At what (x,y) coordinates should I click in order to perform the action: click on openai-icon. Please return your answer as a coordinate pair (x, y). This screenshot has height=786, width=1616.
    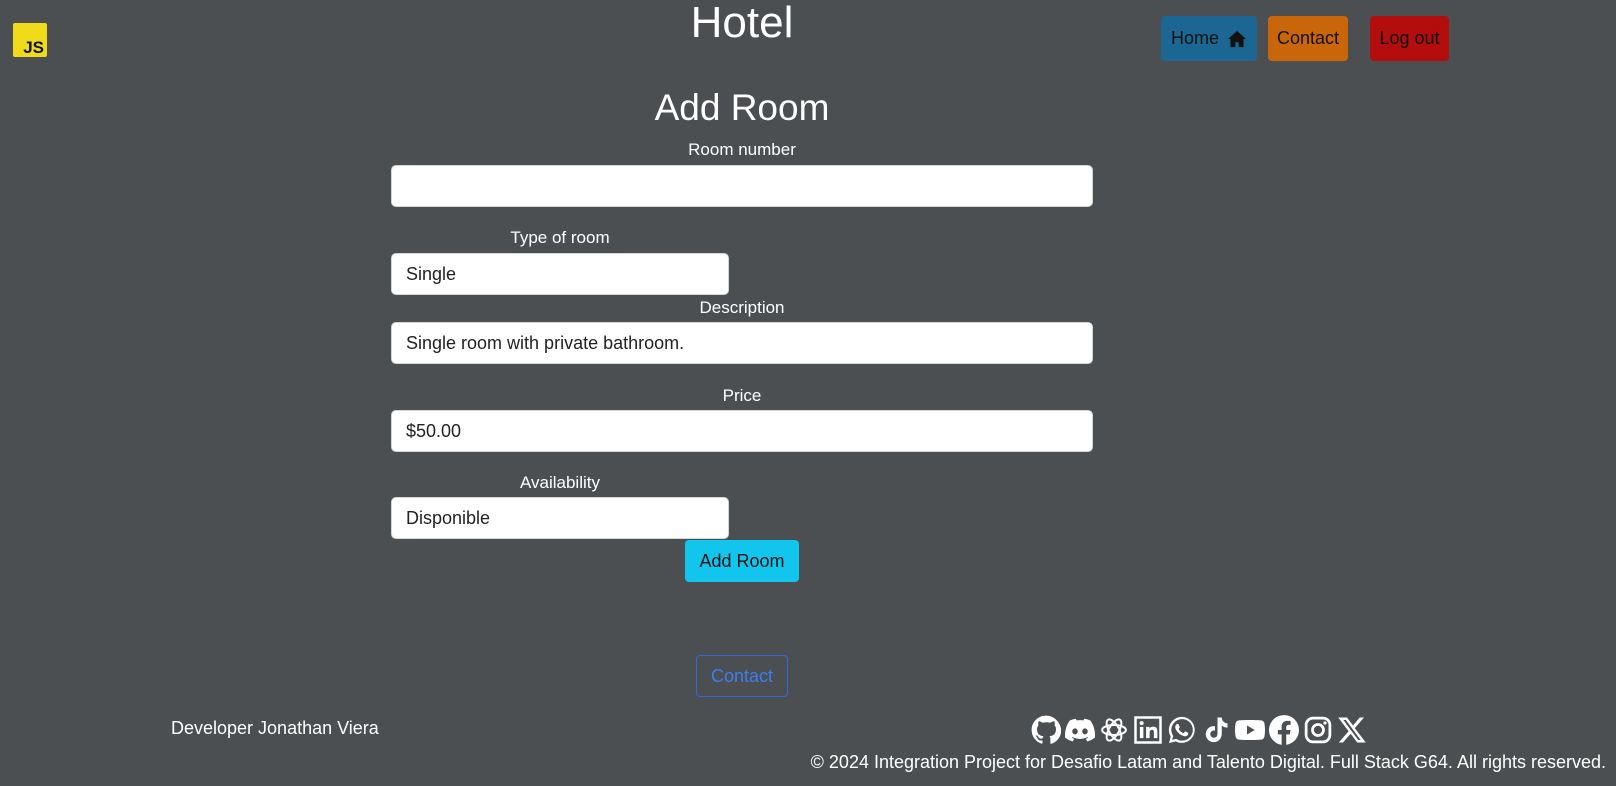
    Looking at the image, I should click on (1113, 730).